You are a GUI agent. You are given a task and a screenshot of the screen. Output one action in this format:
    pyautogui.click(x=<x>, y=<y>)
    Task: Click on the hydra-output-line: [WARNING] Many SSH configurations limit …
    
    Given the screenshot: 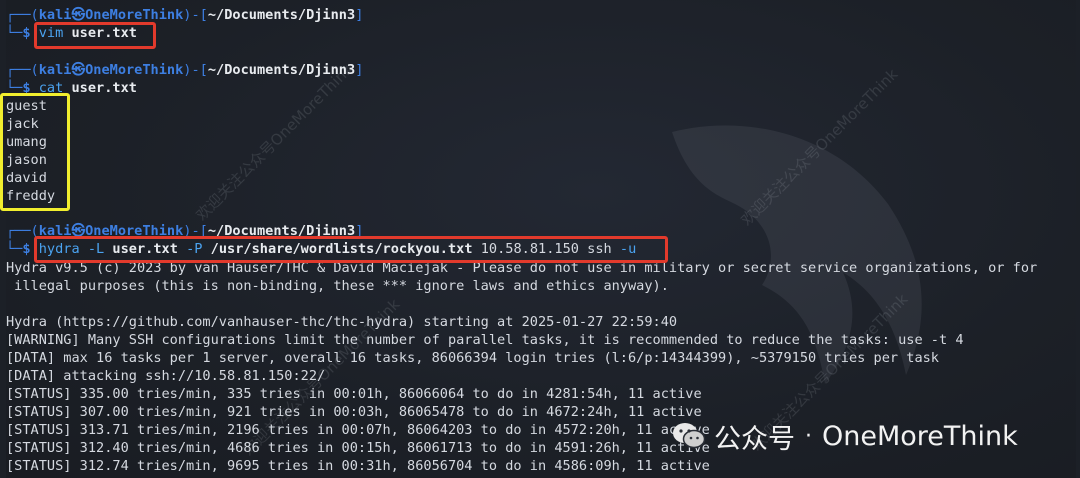 What is the action you would take?
    pyautogui.click(x=485, y=340)
    